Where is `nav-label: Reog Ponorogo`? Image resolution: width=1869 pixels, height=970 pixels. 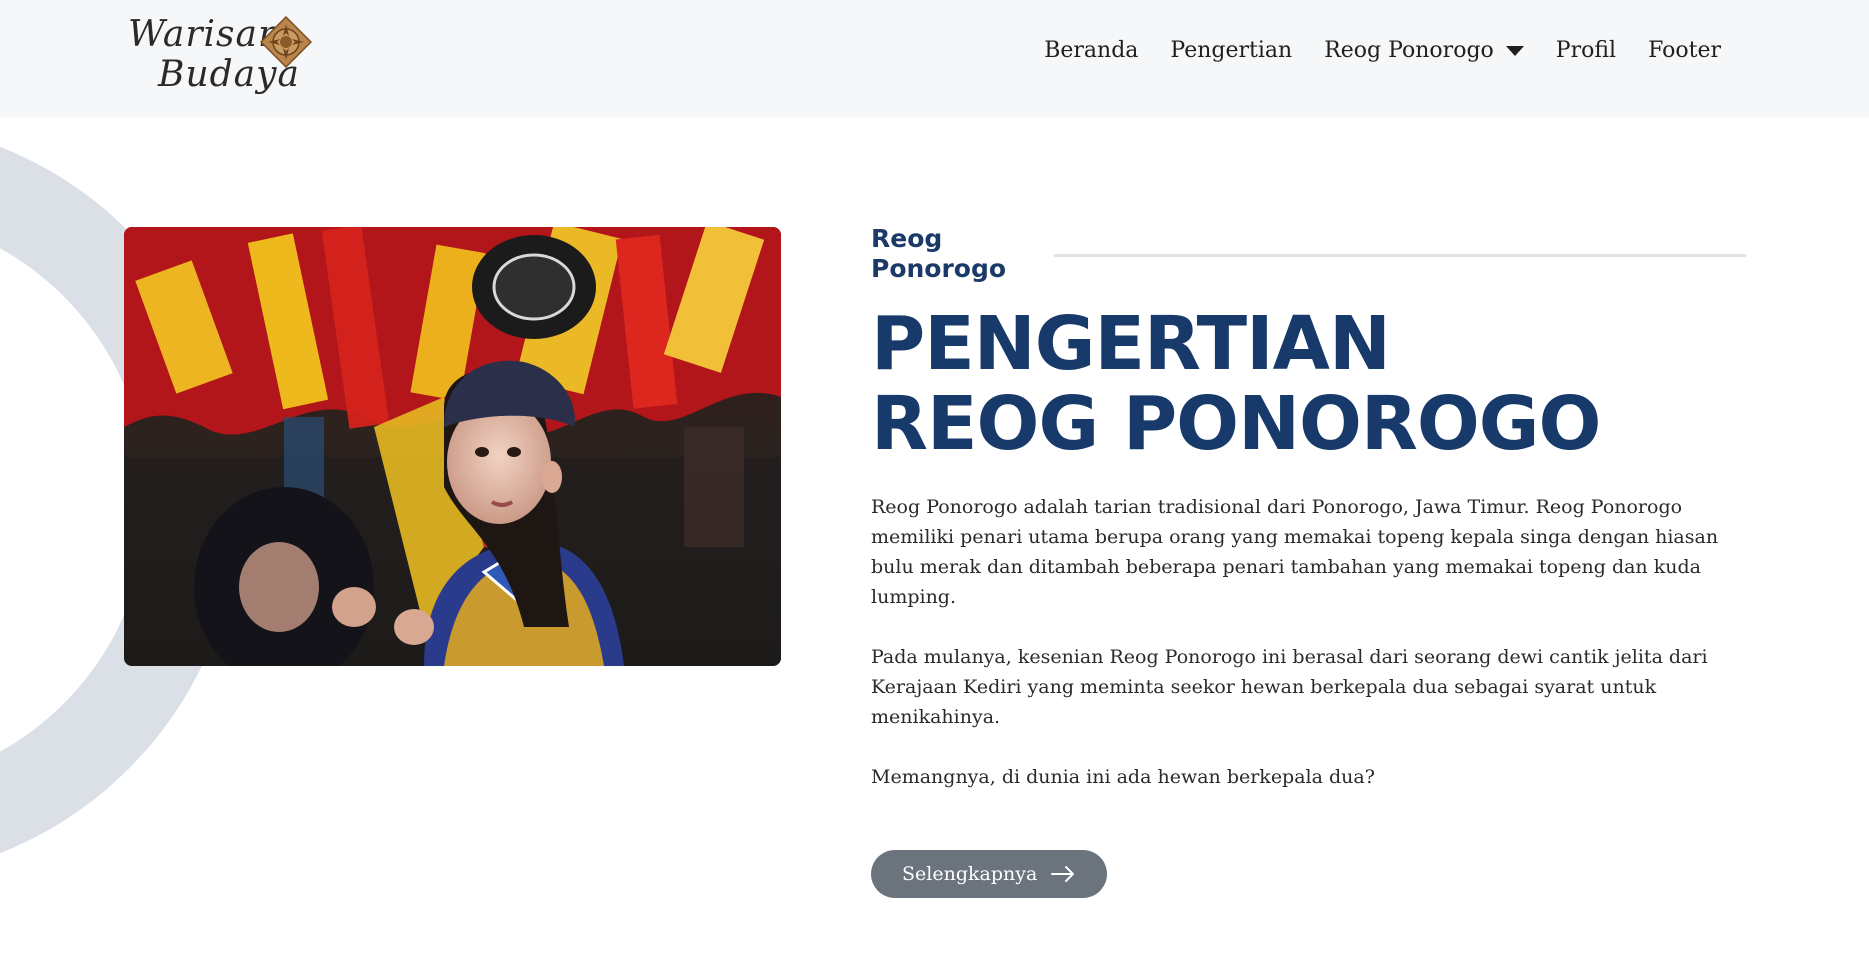
nav-label: Reog Ponorogo is located at coordinates (1409, 50).